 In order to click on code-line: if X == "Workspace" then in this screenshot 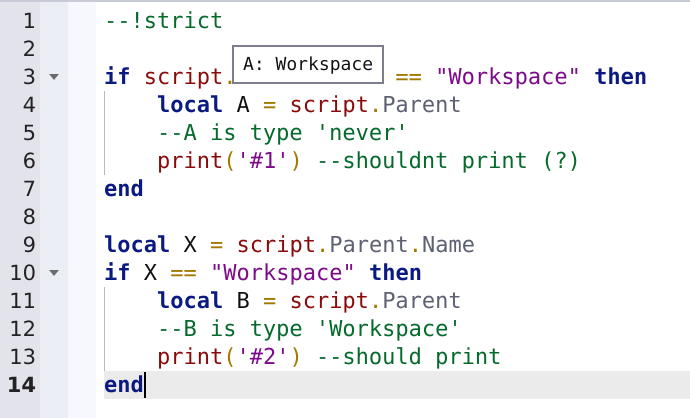, I will do `click(263, 274)`.